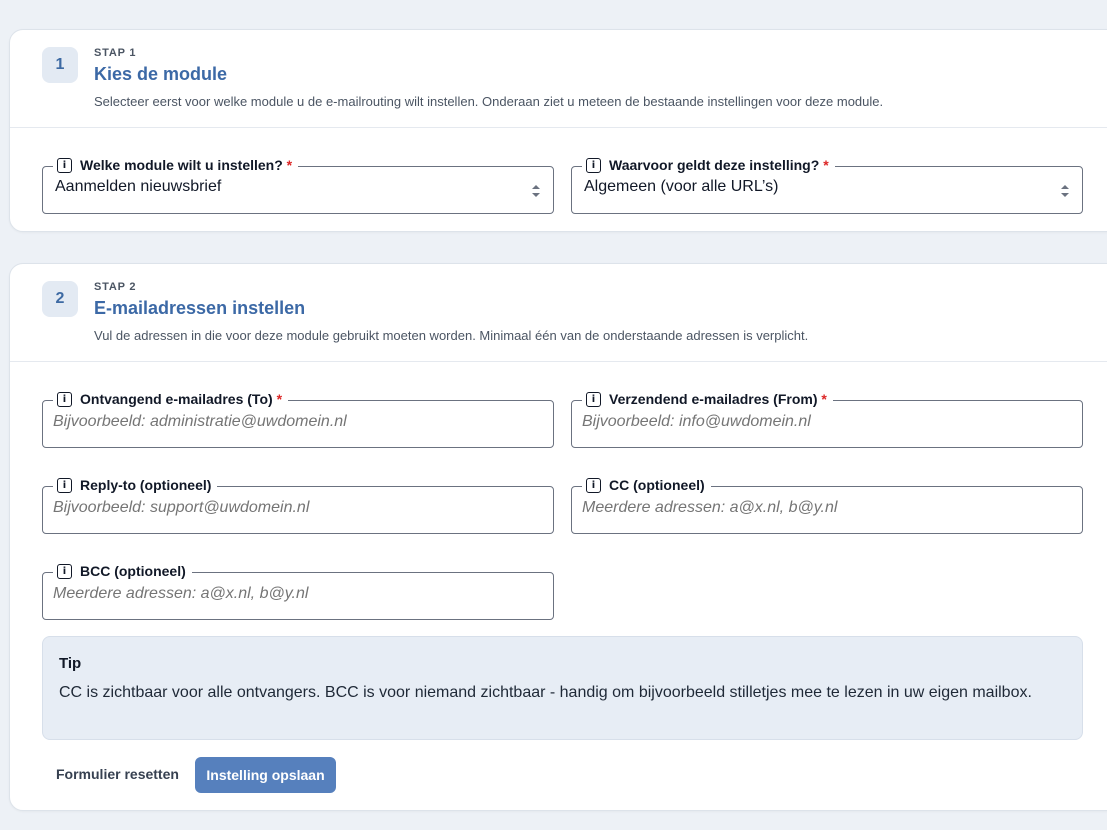 The width and height of the screenshot is (1107, 830). What do you see at coordinates (171, 399) in the screenshot?
I see `to-field-label: i Ontvangend e-mailadres (To) *` at bounding box center [171, 399].